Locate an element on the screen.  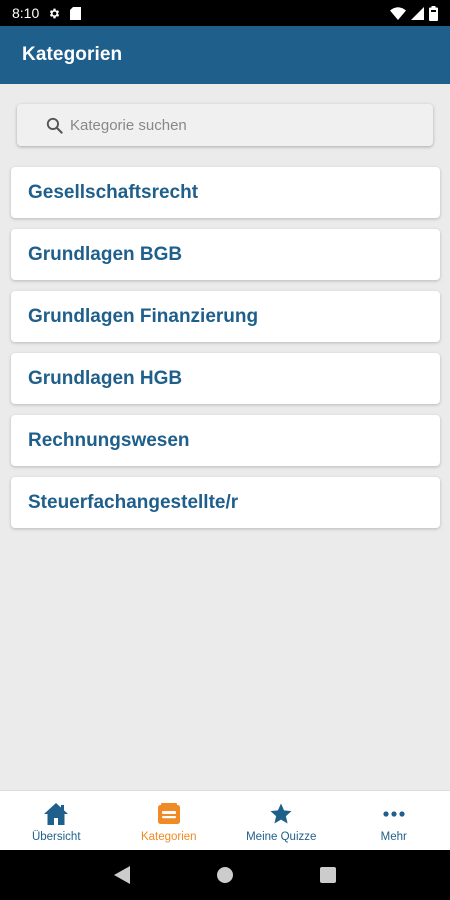
category-label: Grundlagen Finanzierung is located at coordinates (143, 316).